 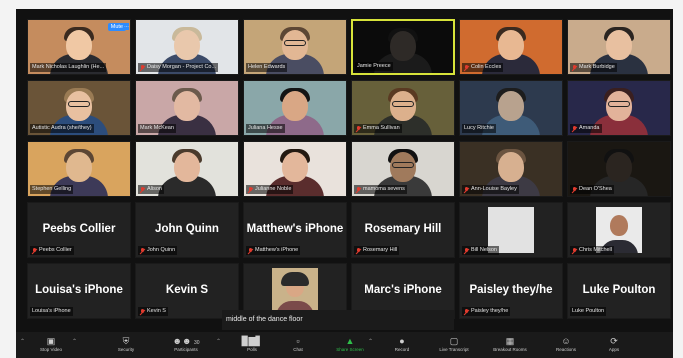 I want to click on video-tile: Emma Sullivan, so click(x=403, y=108).